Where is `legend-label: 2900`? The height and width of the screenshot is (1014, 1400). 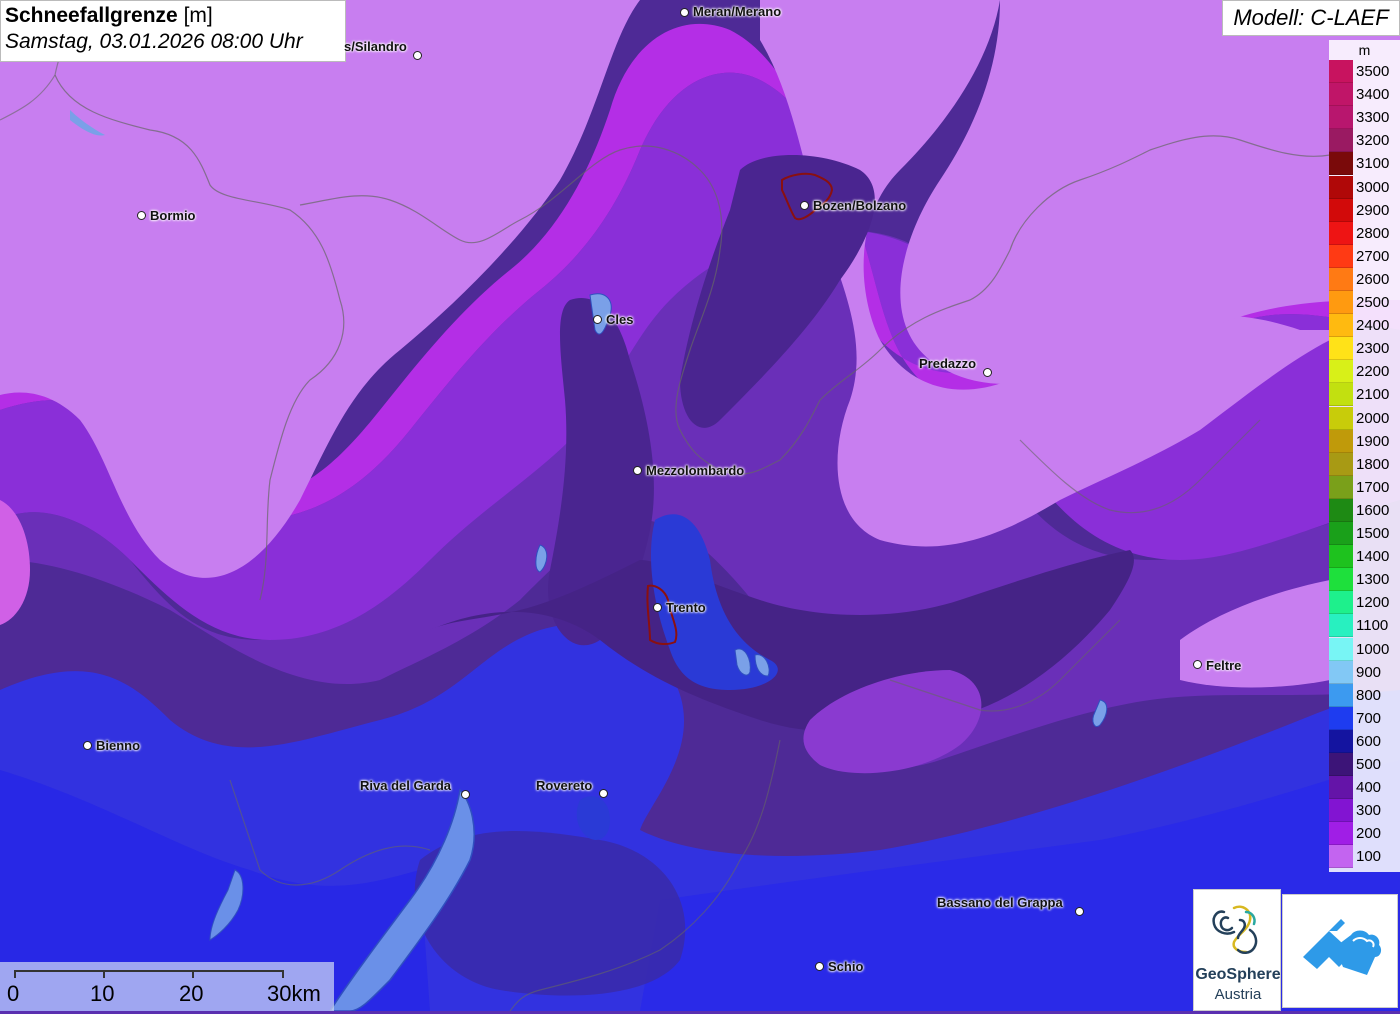 legend-label: 2900 is located at coordinates (1373, 210).